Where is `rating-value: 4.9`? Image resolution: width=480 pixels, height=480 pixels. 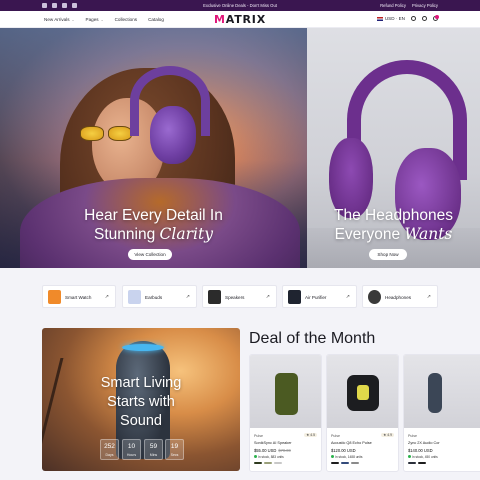 rating-value: 4.9 is located at coordinates (389, 435).